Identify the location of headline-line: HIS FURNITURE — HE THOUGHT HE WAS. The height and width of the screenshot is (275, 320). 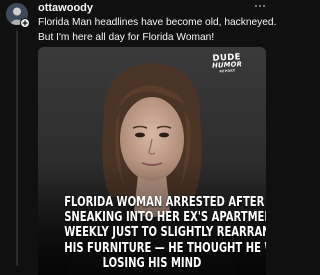
(165, 248).